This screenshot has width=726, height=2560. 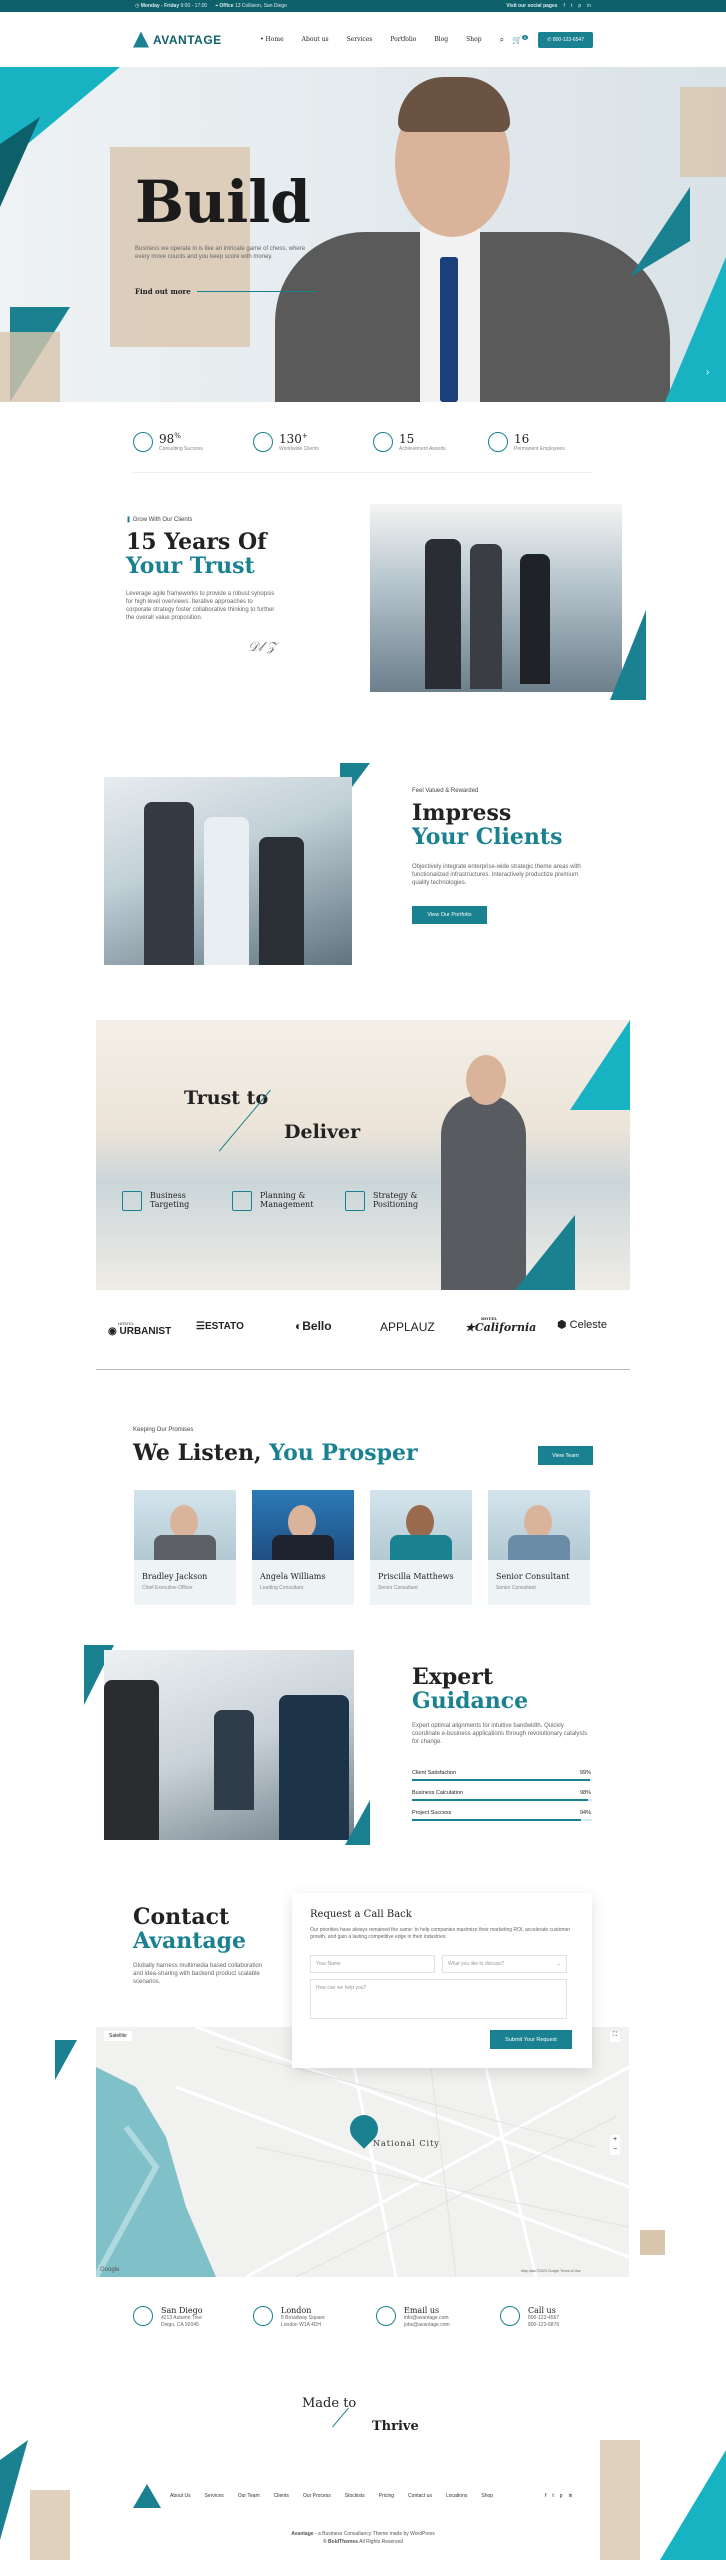 What do you see at coordinates (615, 2145) in the screenshot?
I see `map-zoom-controls: + −` at bounding box center [615, 2145].